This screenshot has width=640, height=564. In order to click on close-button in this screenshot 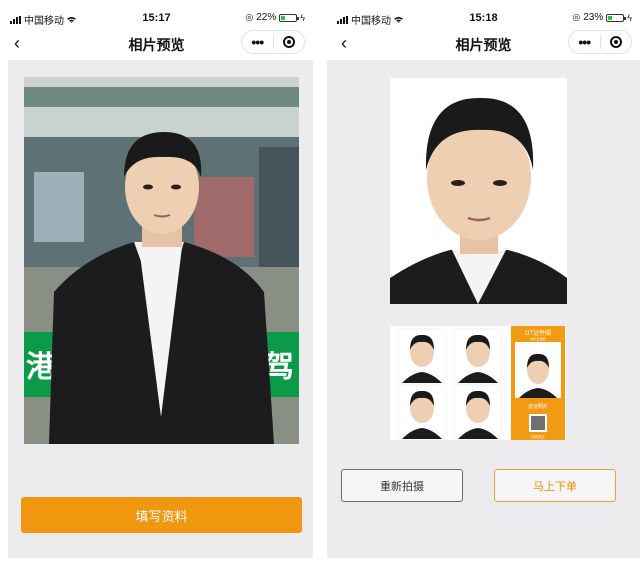, I will do `click(289, 42)`.